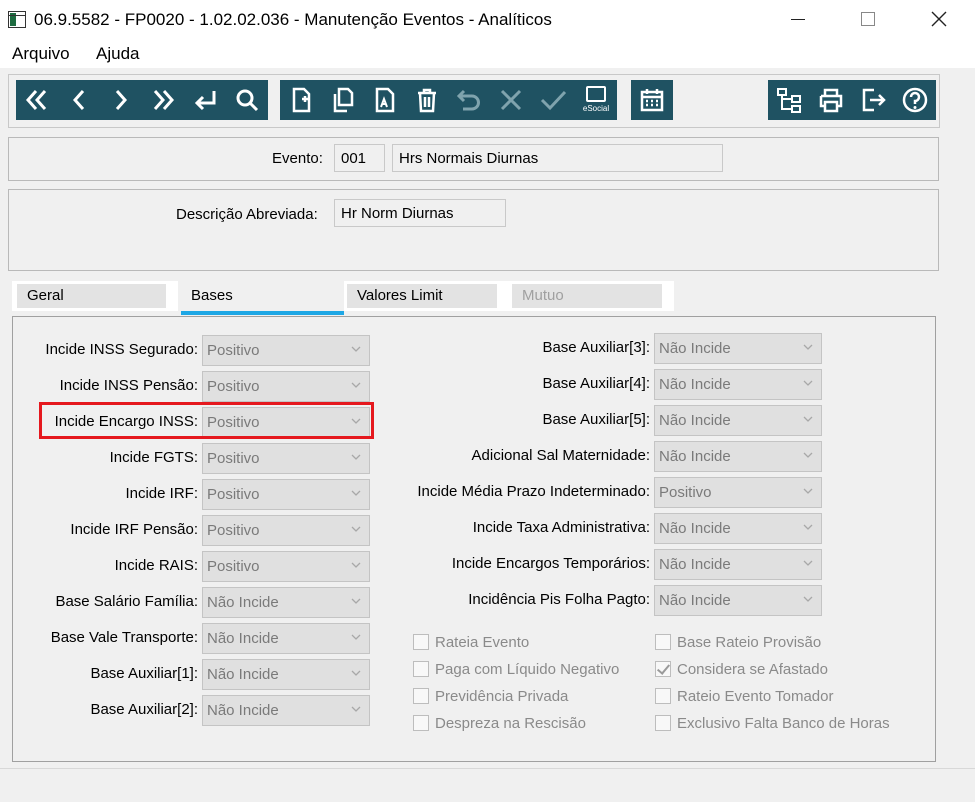 The height and width of the screenshot is (802, 975). I want to click on help-icon, so click(915, 100).